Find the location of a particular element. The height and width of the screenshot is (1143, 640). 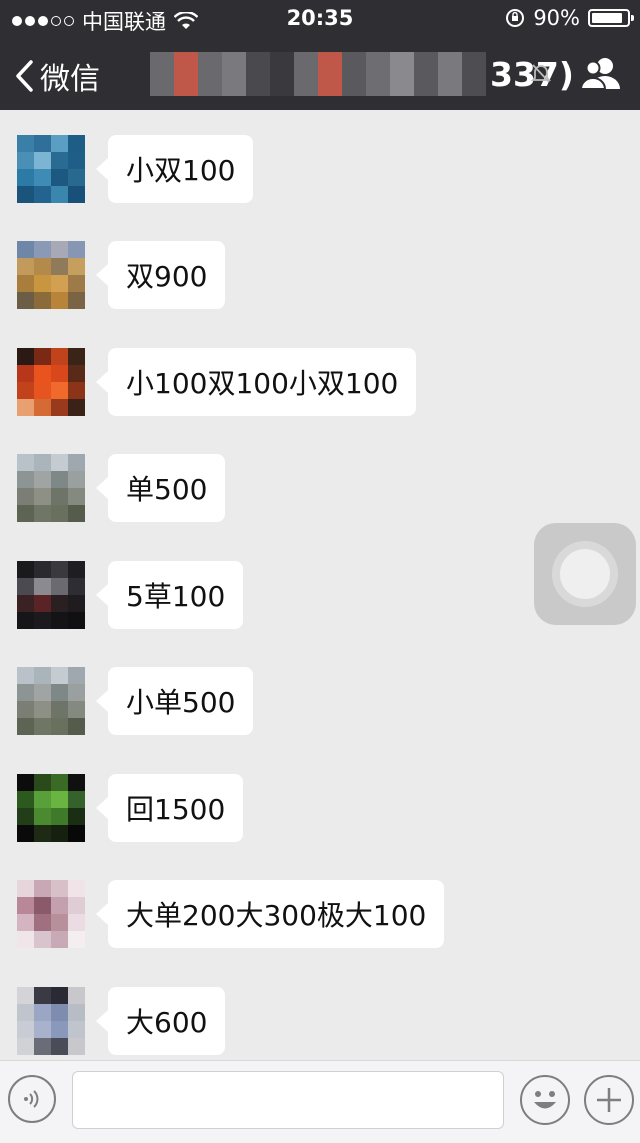

message-bubble: 大600 is located at coordinates (160, 1021).